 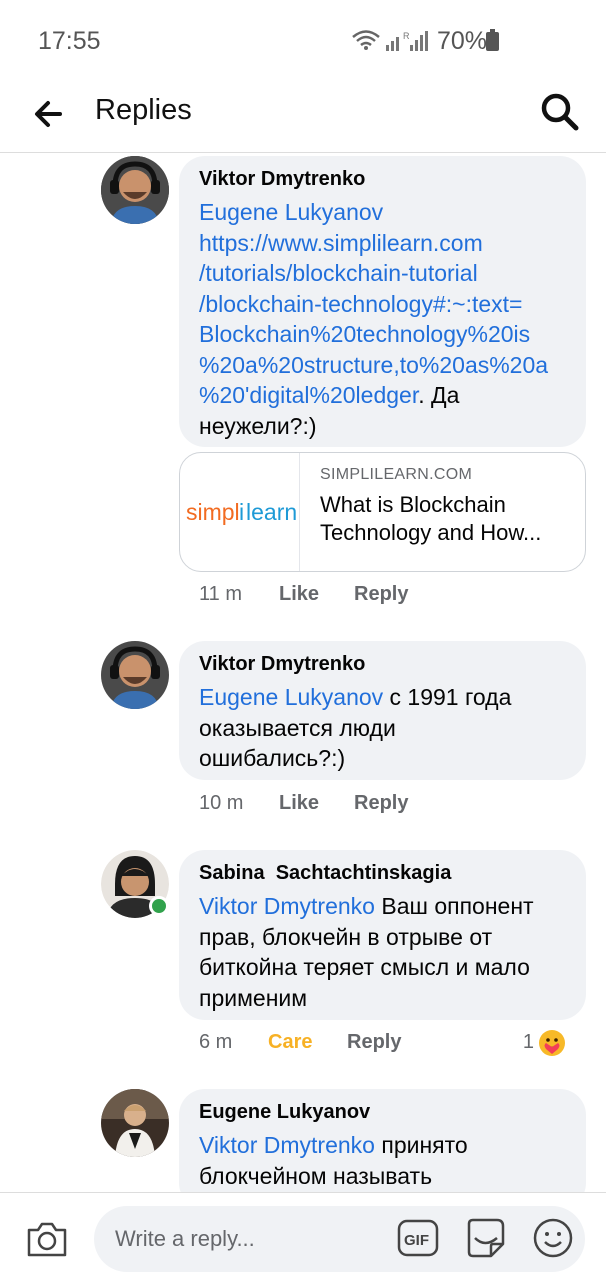 I want to click on url-link: https://www.simplilearn.com, so click(x=341, y=243).